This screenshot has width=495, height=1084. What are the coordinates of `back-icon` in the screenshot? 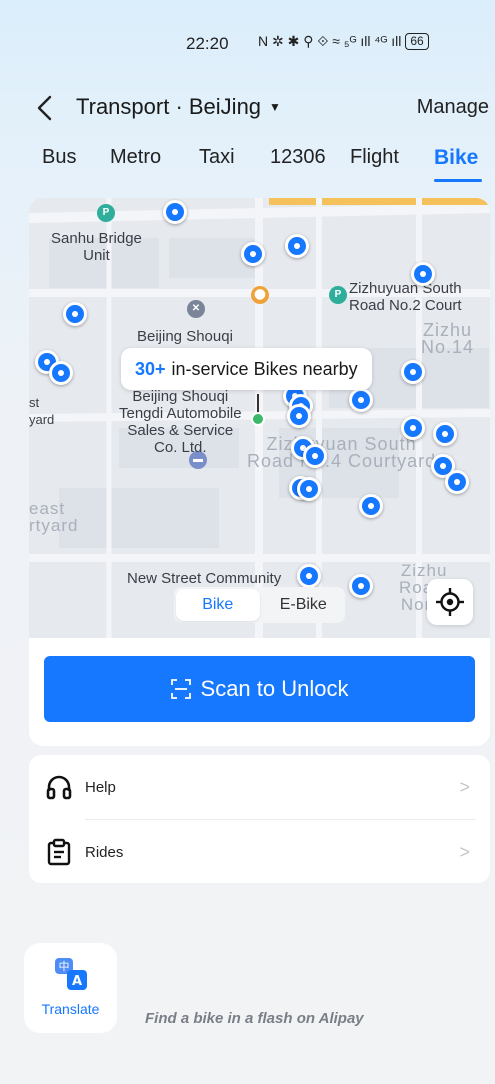 It's located at (45, 108).